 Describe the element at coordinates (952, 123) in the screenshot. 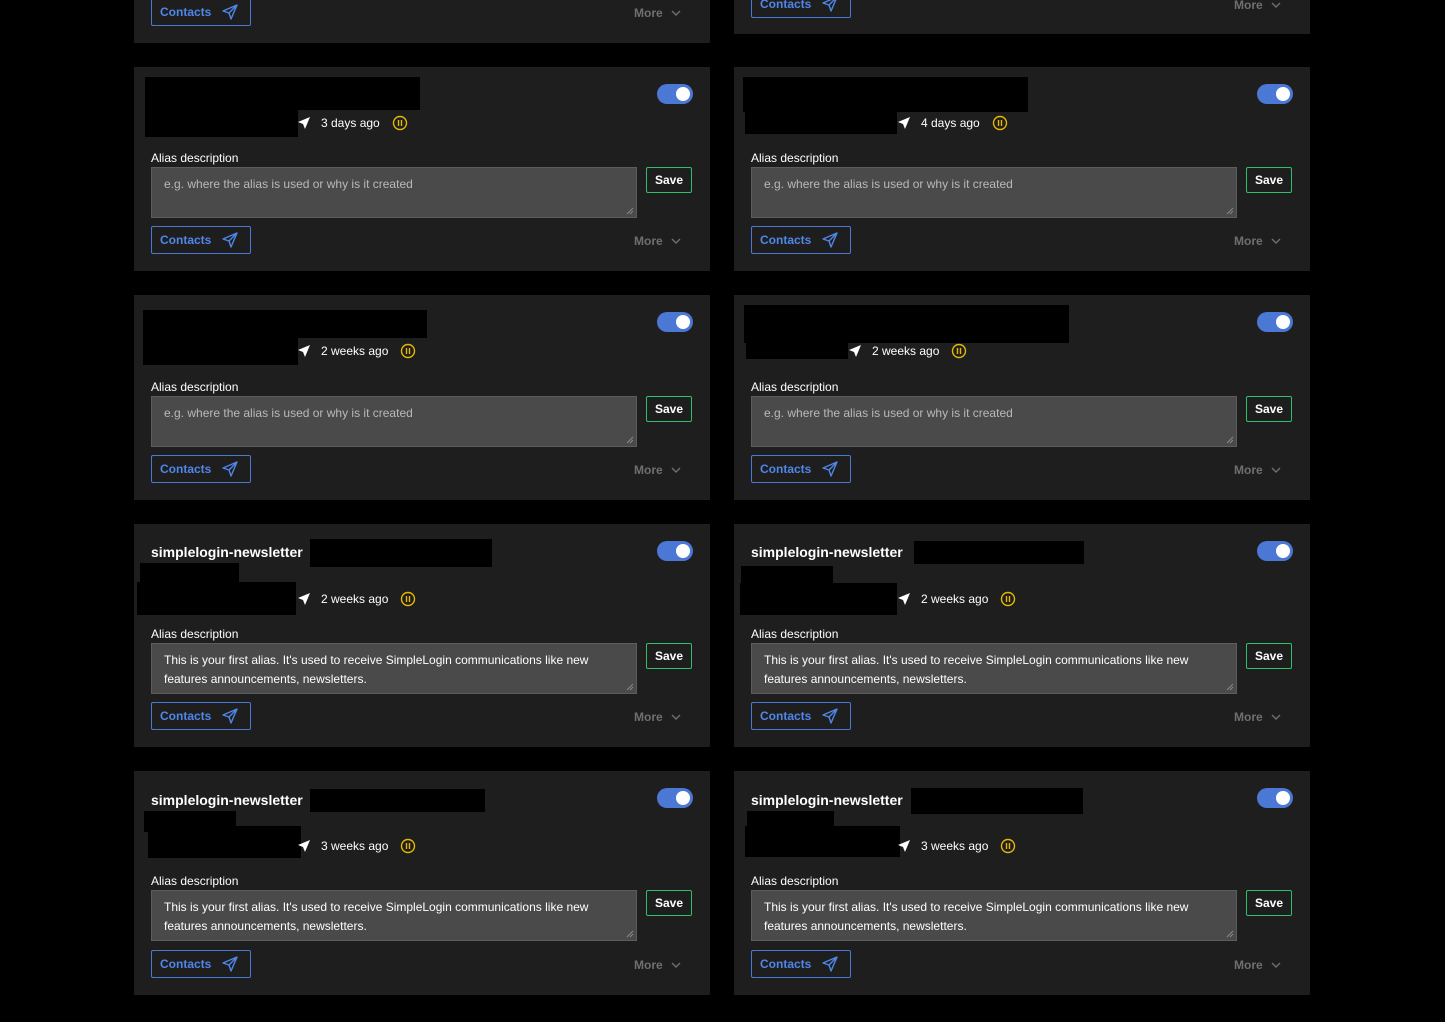

I see `alias-activity: 4 days ago` at that location.